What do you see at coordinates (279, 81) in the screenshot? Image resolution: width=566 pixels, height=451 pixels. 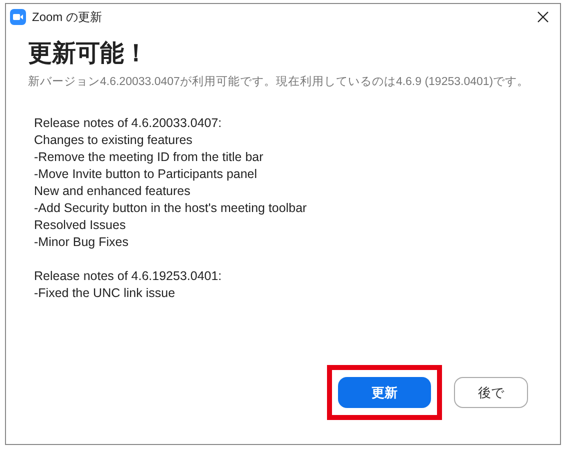 I see `version-info: 新バージョン4.6.20033.0407が利用可能です。現在利用しているのは4.6.9 (19253.0401)です。` at bounding box center [279, 81].